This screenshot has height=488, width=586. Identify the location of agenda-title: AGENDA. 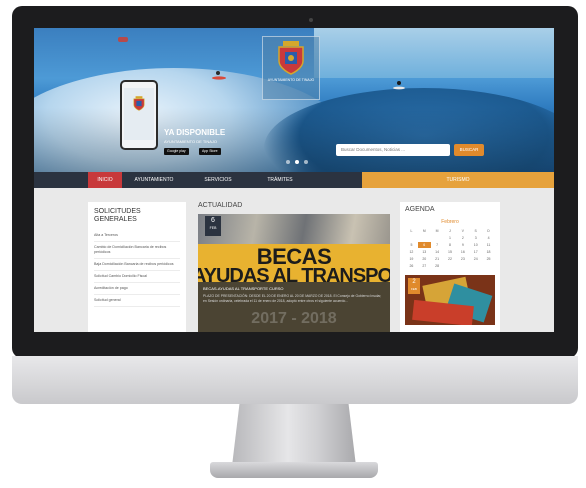
(420, 209).